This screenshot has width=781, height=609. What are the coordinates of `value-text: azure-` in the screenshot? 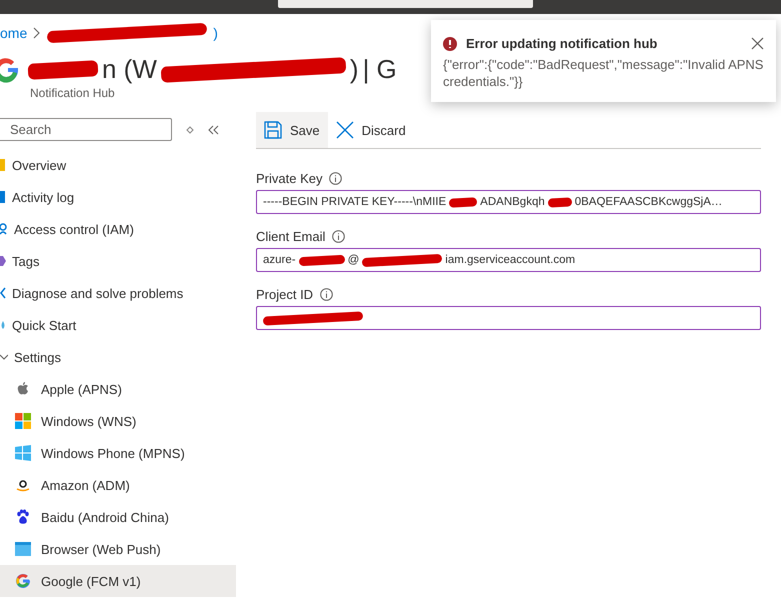 It's located at (279, 260).